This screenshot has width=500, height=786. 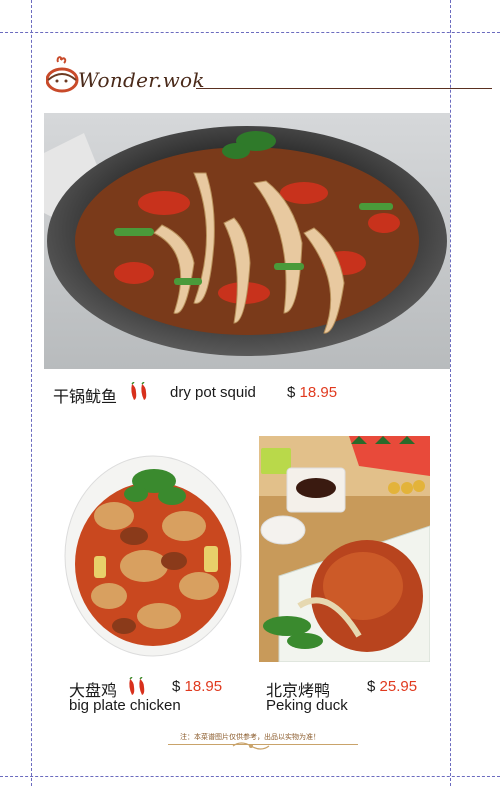 What do you see at coordinates (153, 549) in the screenshot?
I see `dish-photo-big-plate-chicken` at bounding box center [153, 549].